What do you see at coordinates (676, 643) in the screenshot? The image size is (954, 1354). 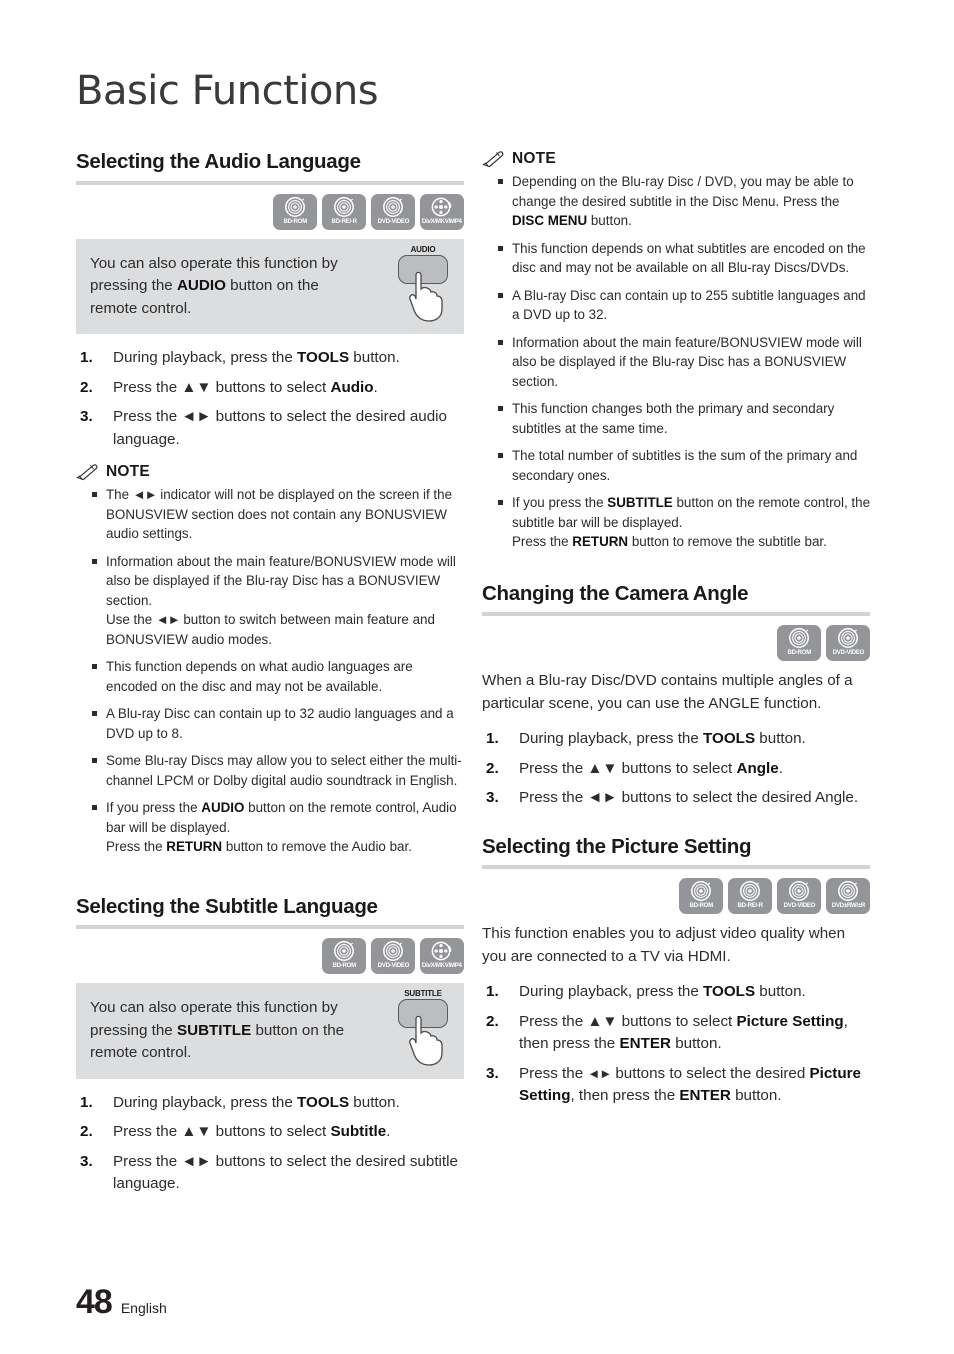 I see `disc-icon-row-angle: BD-ROM DVD-VIDEO` at bounding box center [676, 643].